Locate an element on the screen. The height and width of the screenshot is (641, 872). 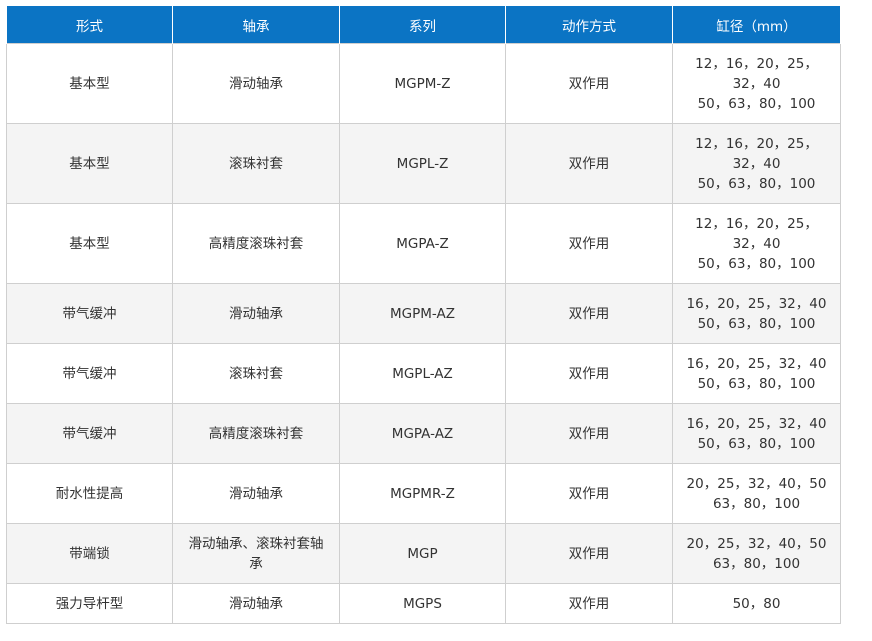
cell-form: 带端锁 is located at coordinates (89, 553).